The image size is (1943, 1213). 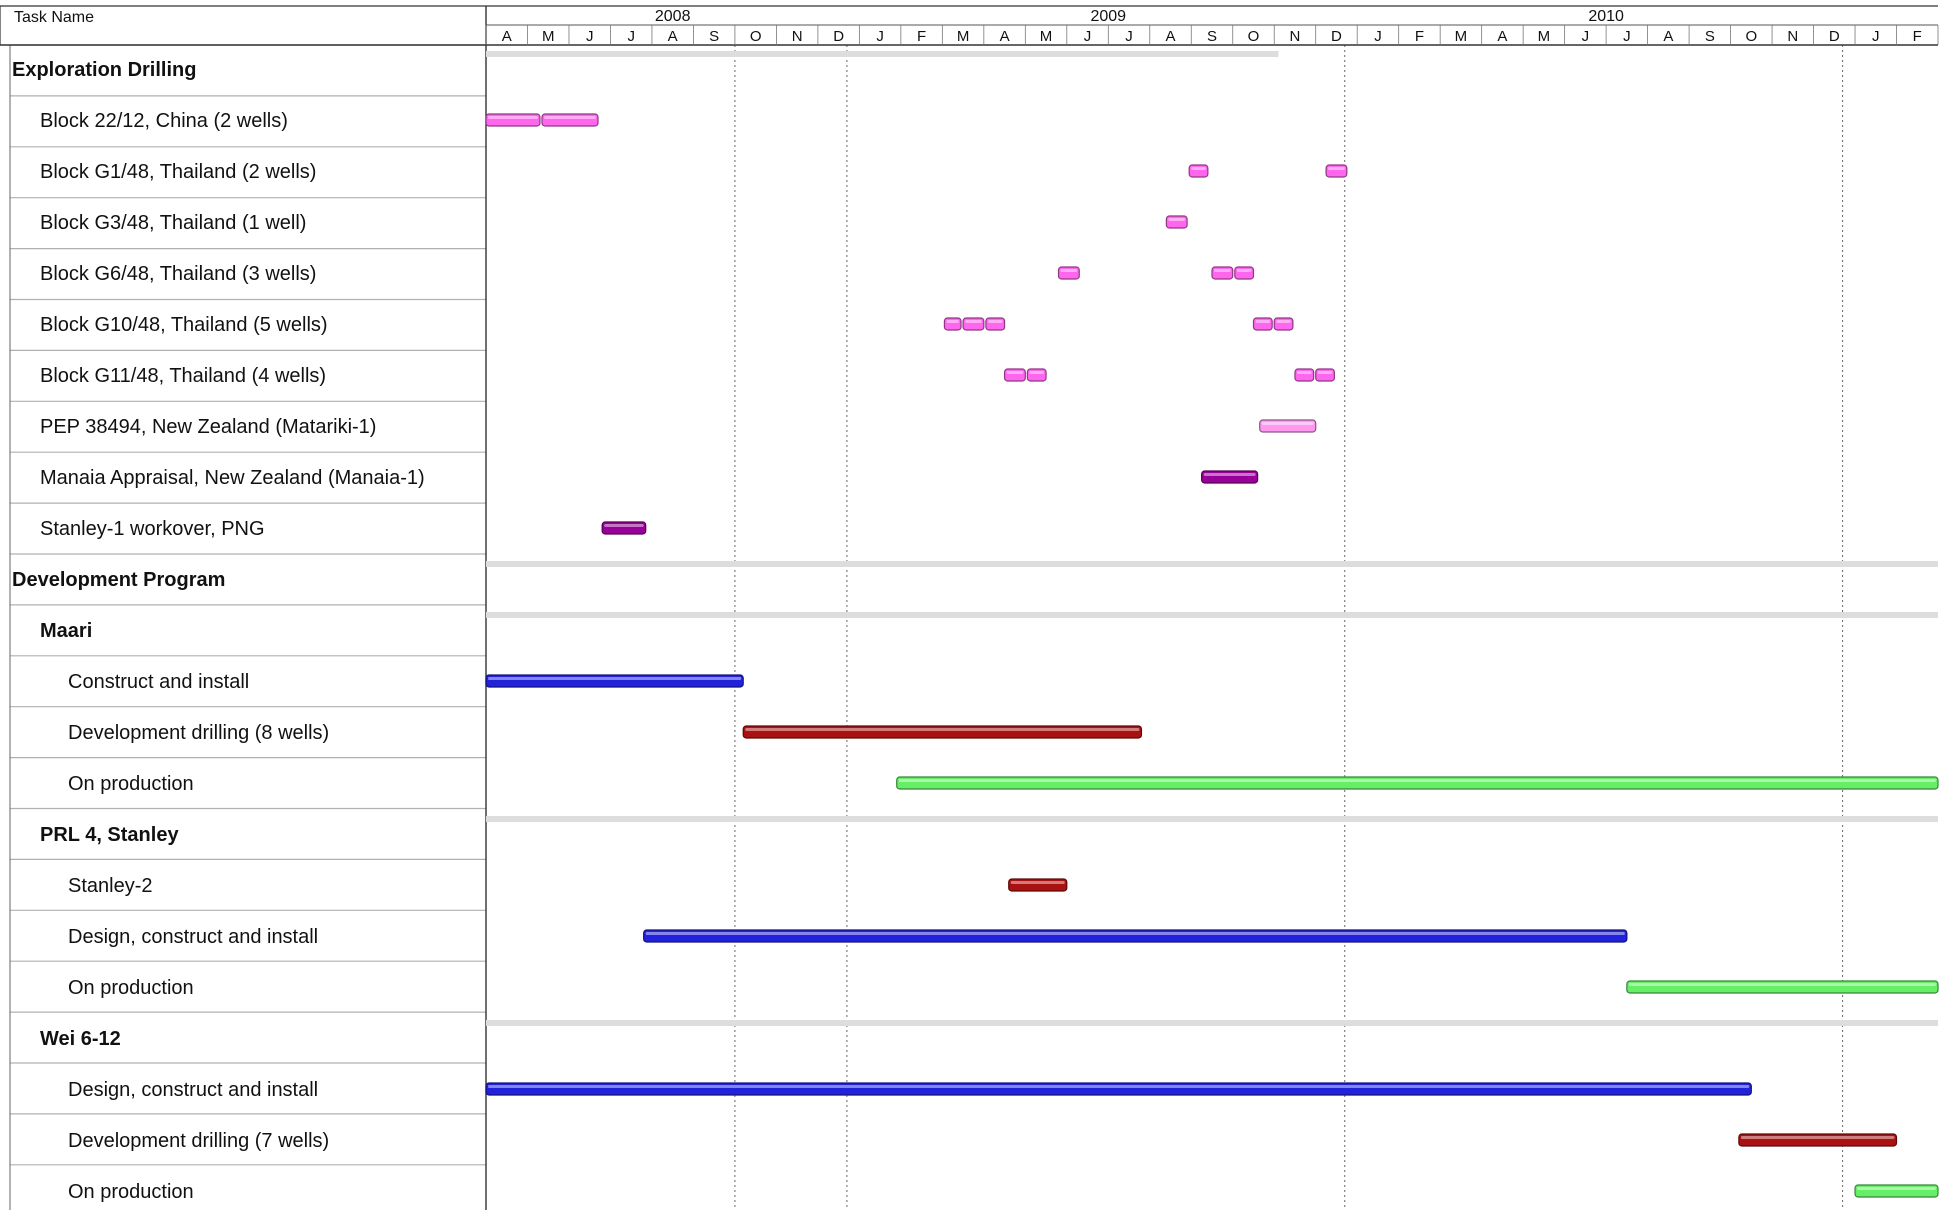 I want to click on year-label: 2008, so click(x=673, y=16).